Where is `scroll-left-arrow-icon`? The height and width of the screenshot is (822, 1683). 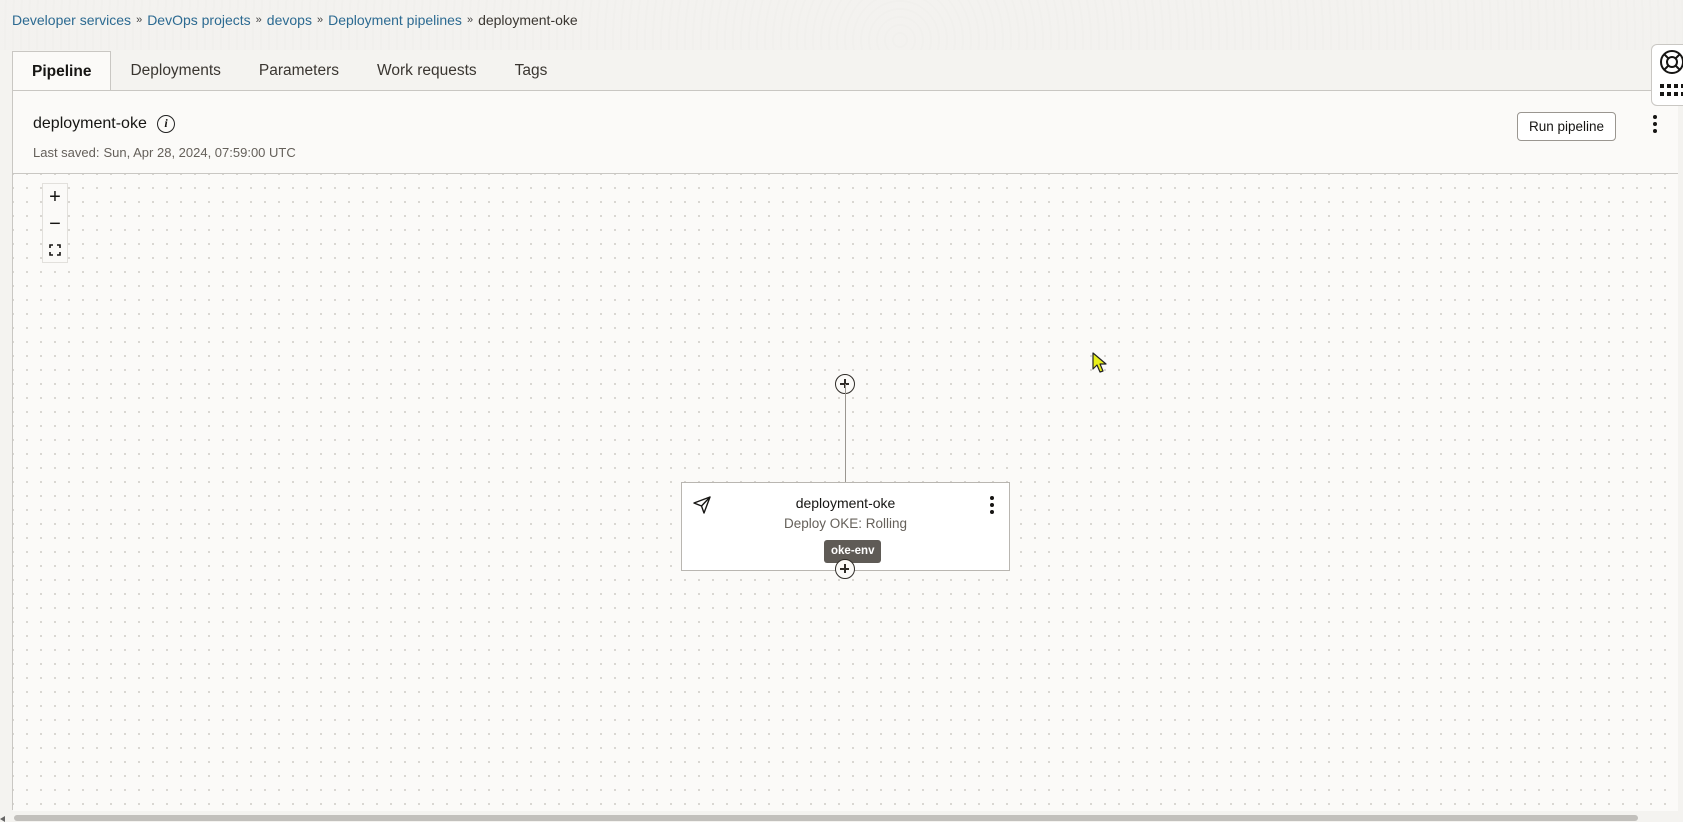 scroll-left-arrow-icon is located at coordinates (2, 819).